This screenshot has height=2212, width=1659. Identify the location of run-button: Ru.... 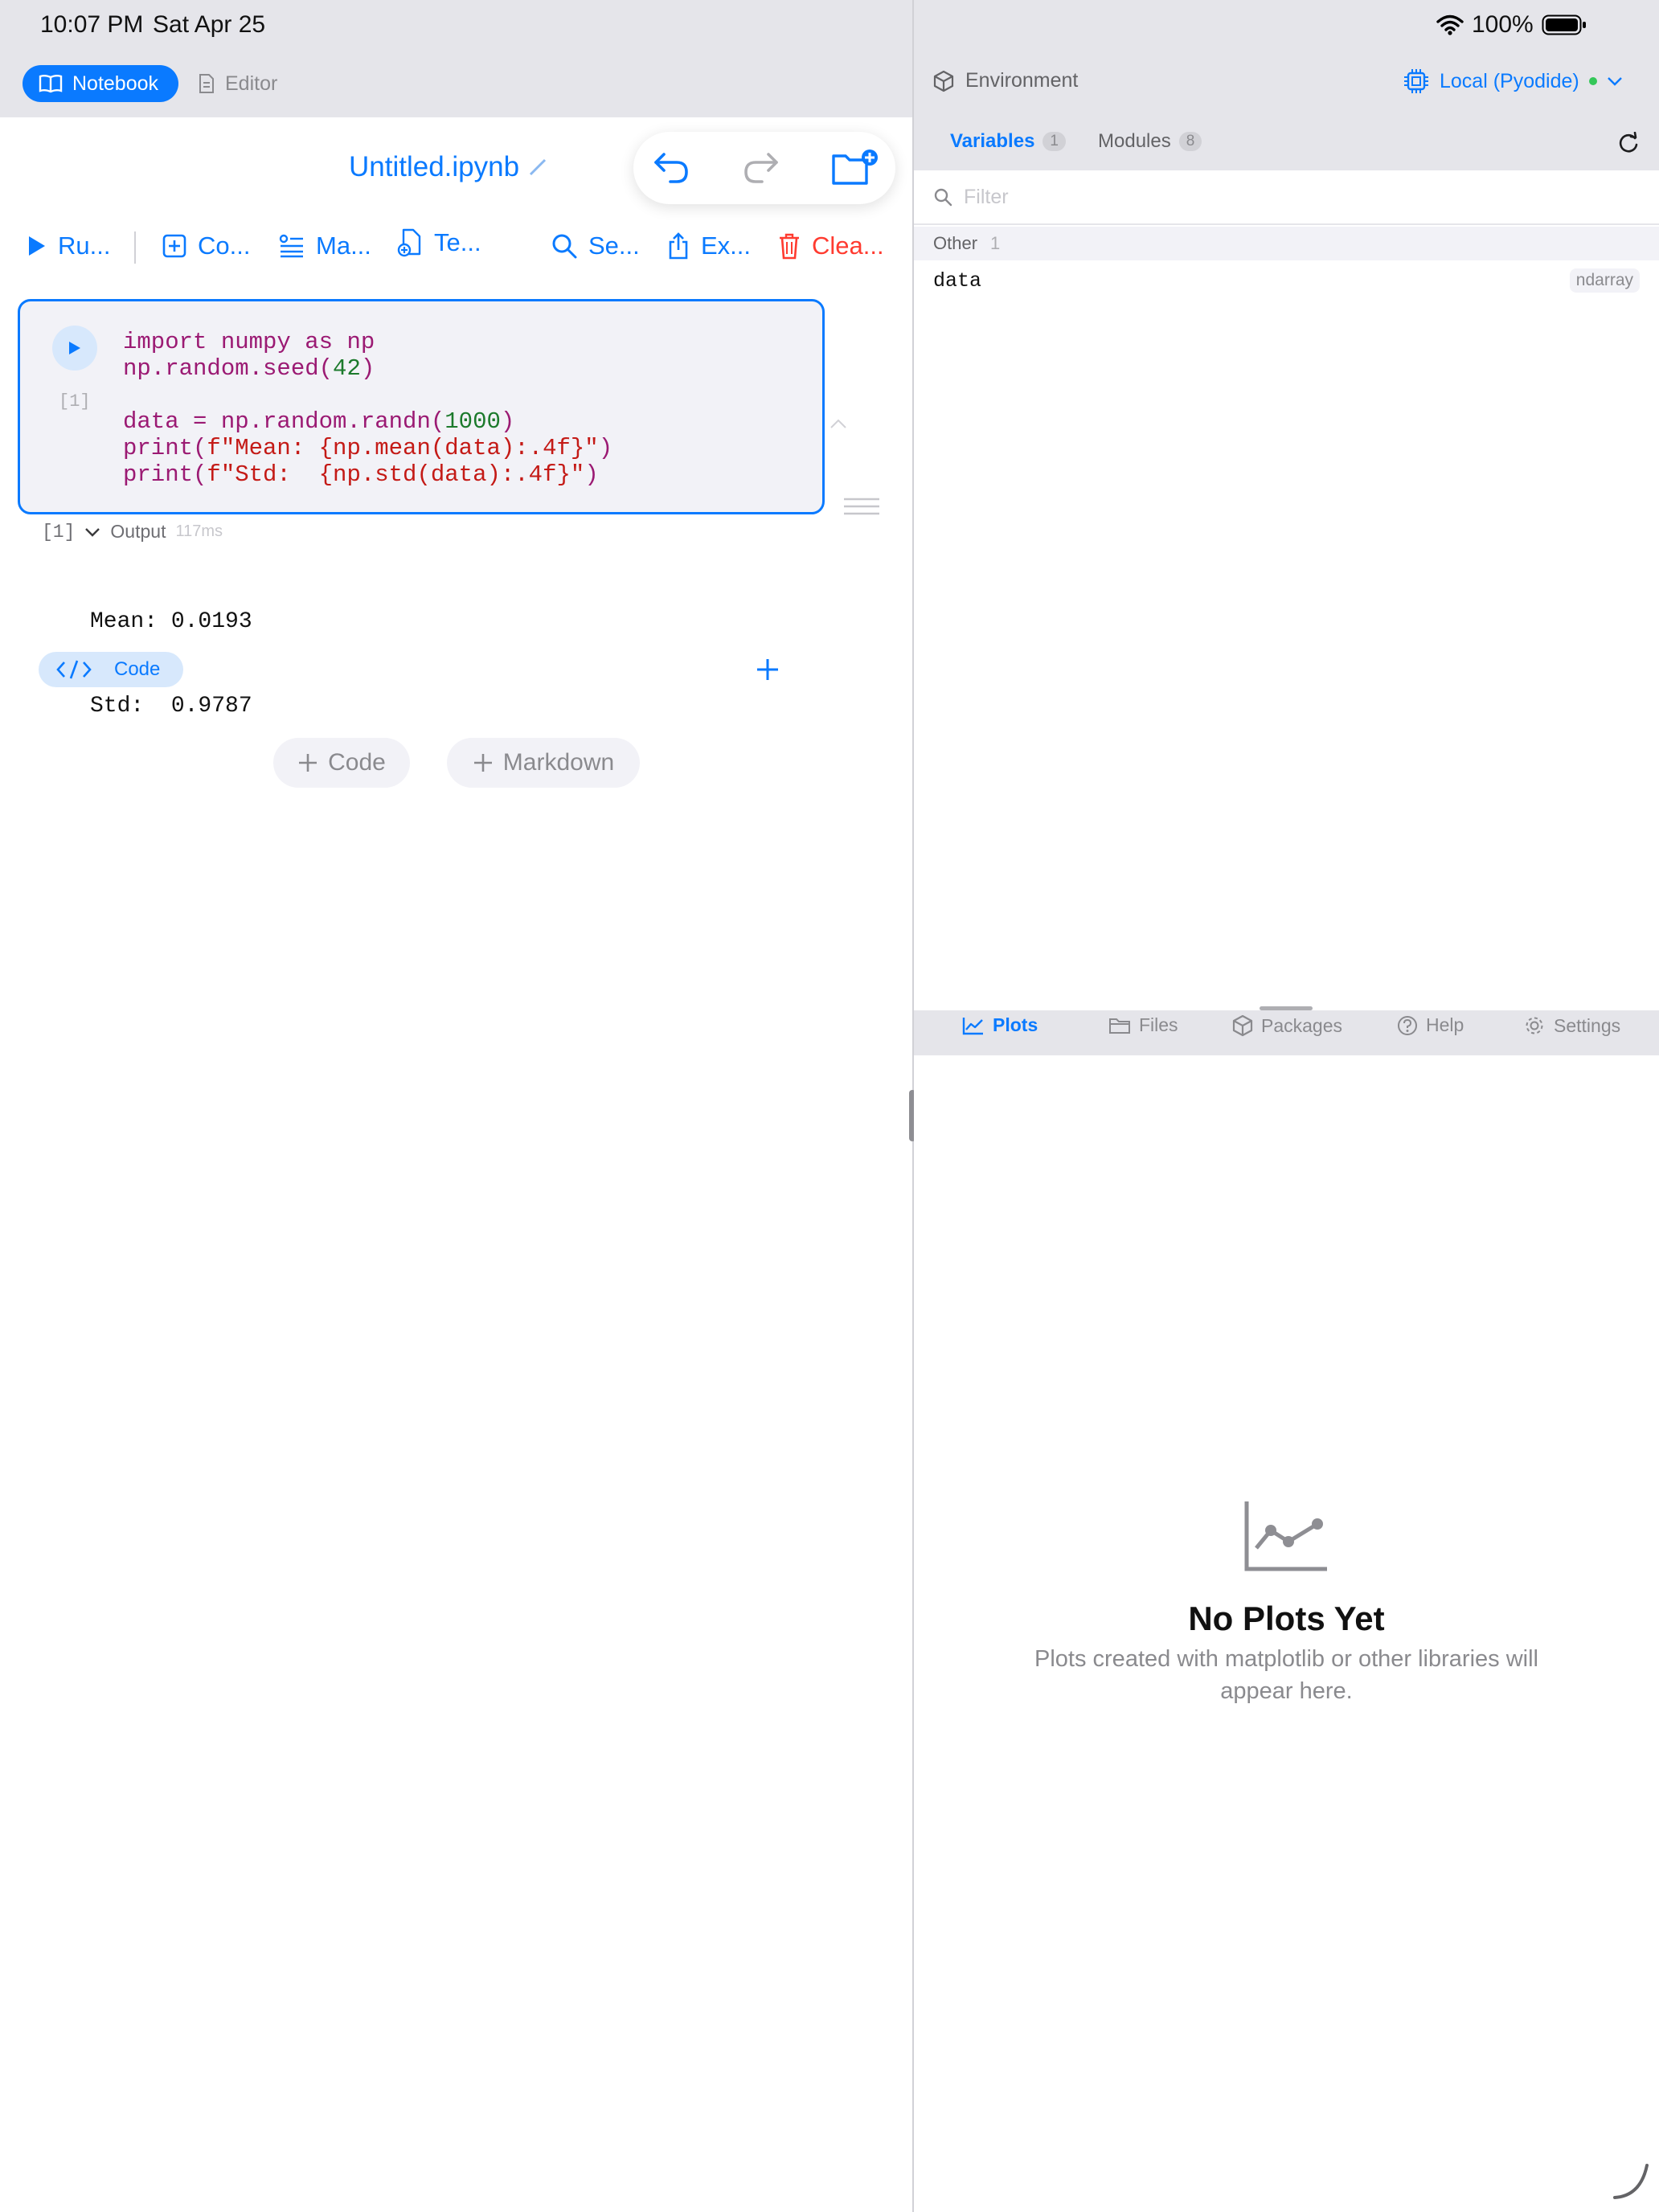
(68, 245).